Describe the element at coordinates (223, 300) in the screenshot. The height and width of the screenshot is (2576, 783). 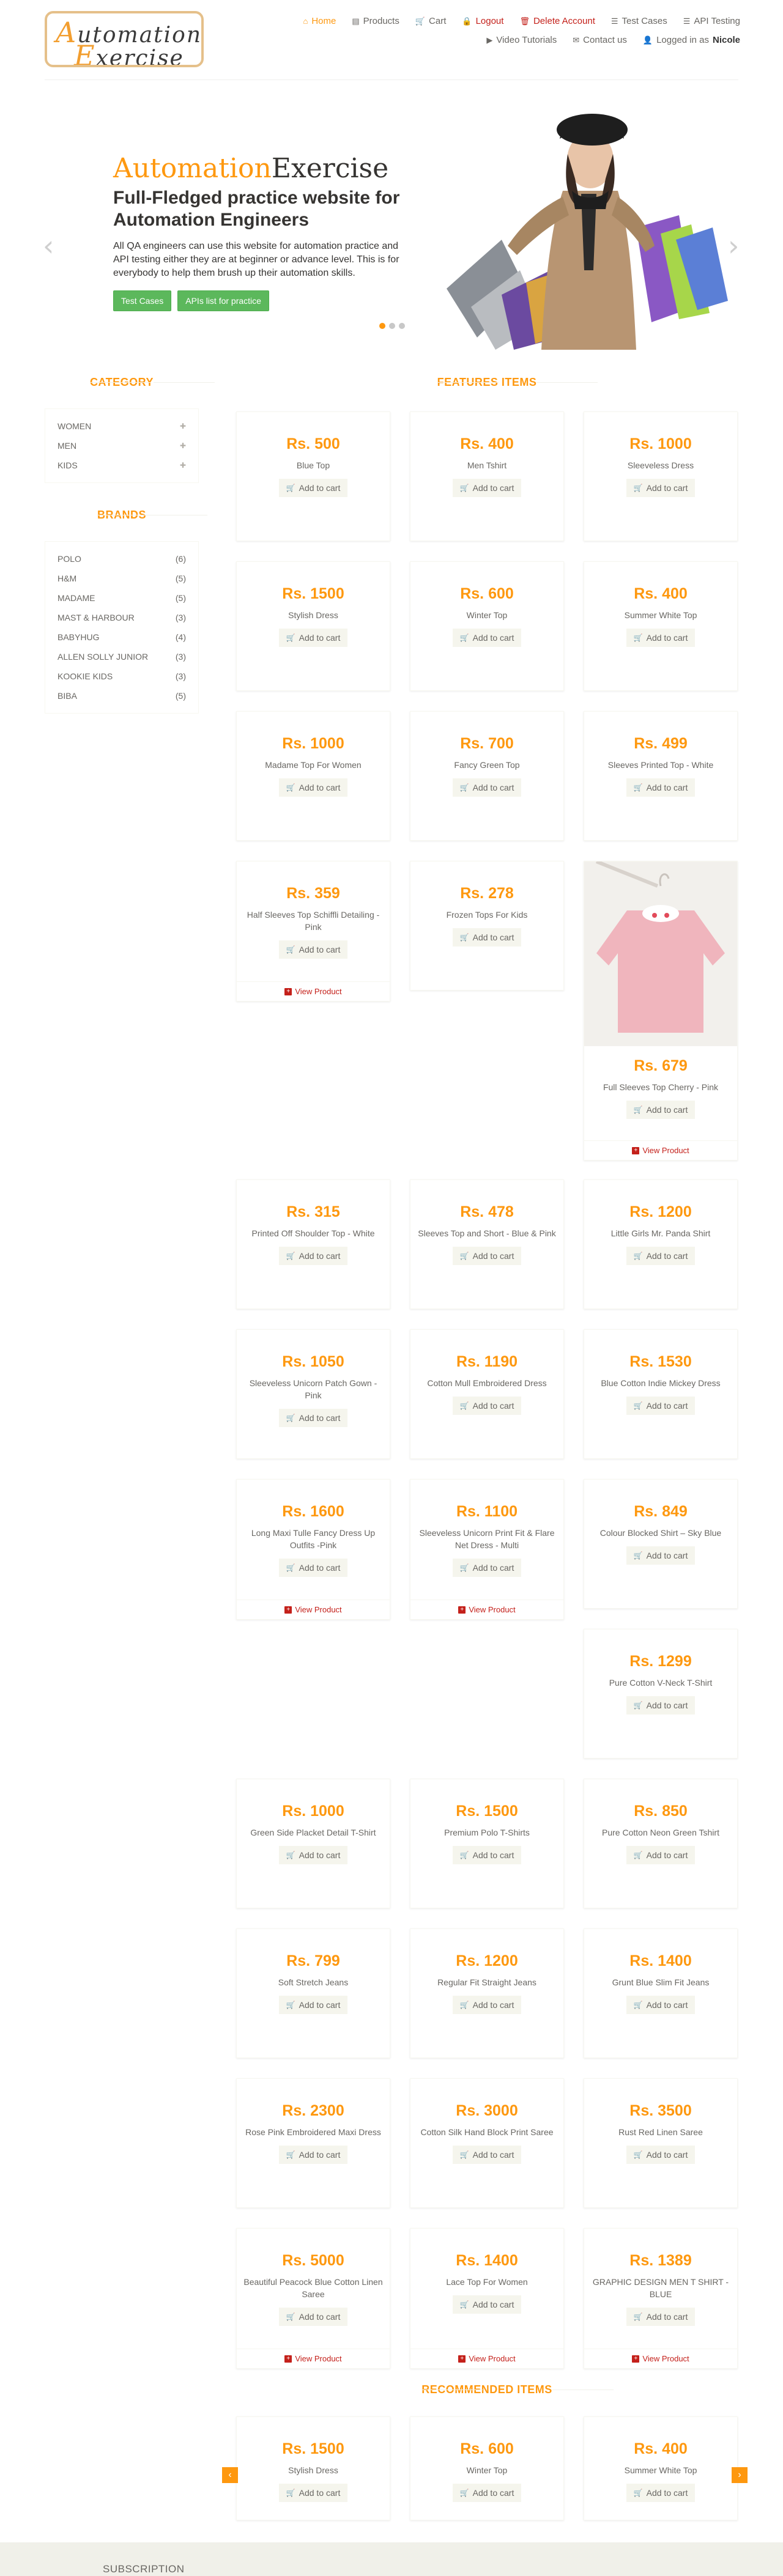
I see `apis-list-button: APIs list for practice` at that location.